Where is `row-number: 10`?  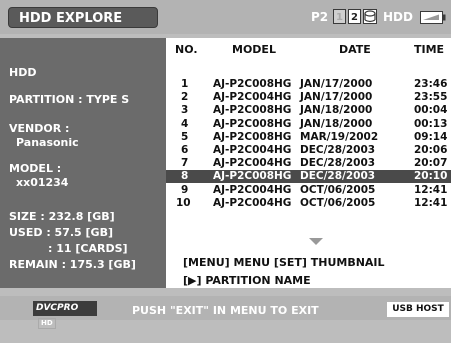 row-number: 10 is located at coordinates (183, 202).